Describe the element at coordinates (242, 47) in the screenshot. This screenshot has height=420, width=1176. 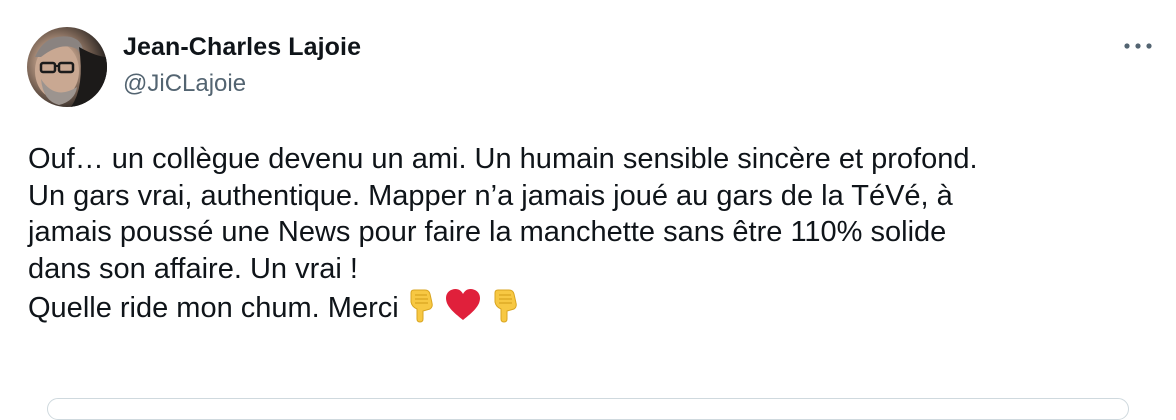
I see `author-display-name: Jean-Charles Lajoie` at that location.